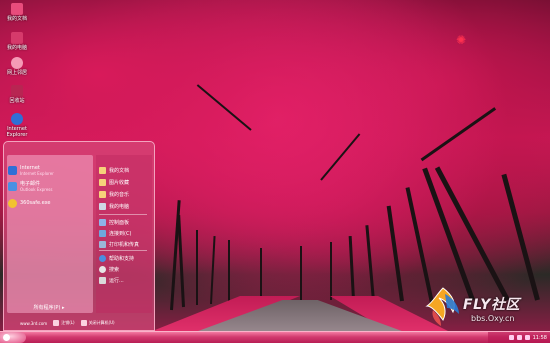 The width and height of the screenshot is (550, 343). I want to click on desktop-icon-network: 网上邻居, so click(17, 66).